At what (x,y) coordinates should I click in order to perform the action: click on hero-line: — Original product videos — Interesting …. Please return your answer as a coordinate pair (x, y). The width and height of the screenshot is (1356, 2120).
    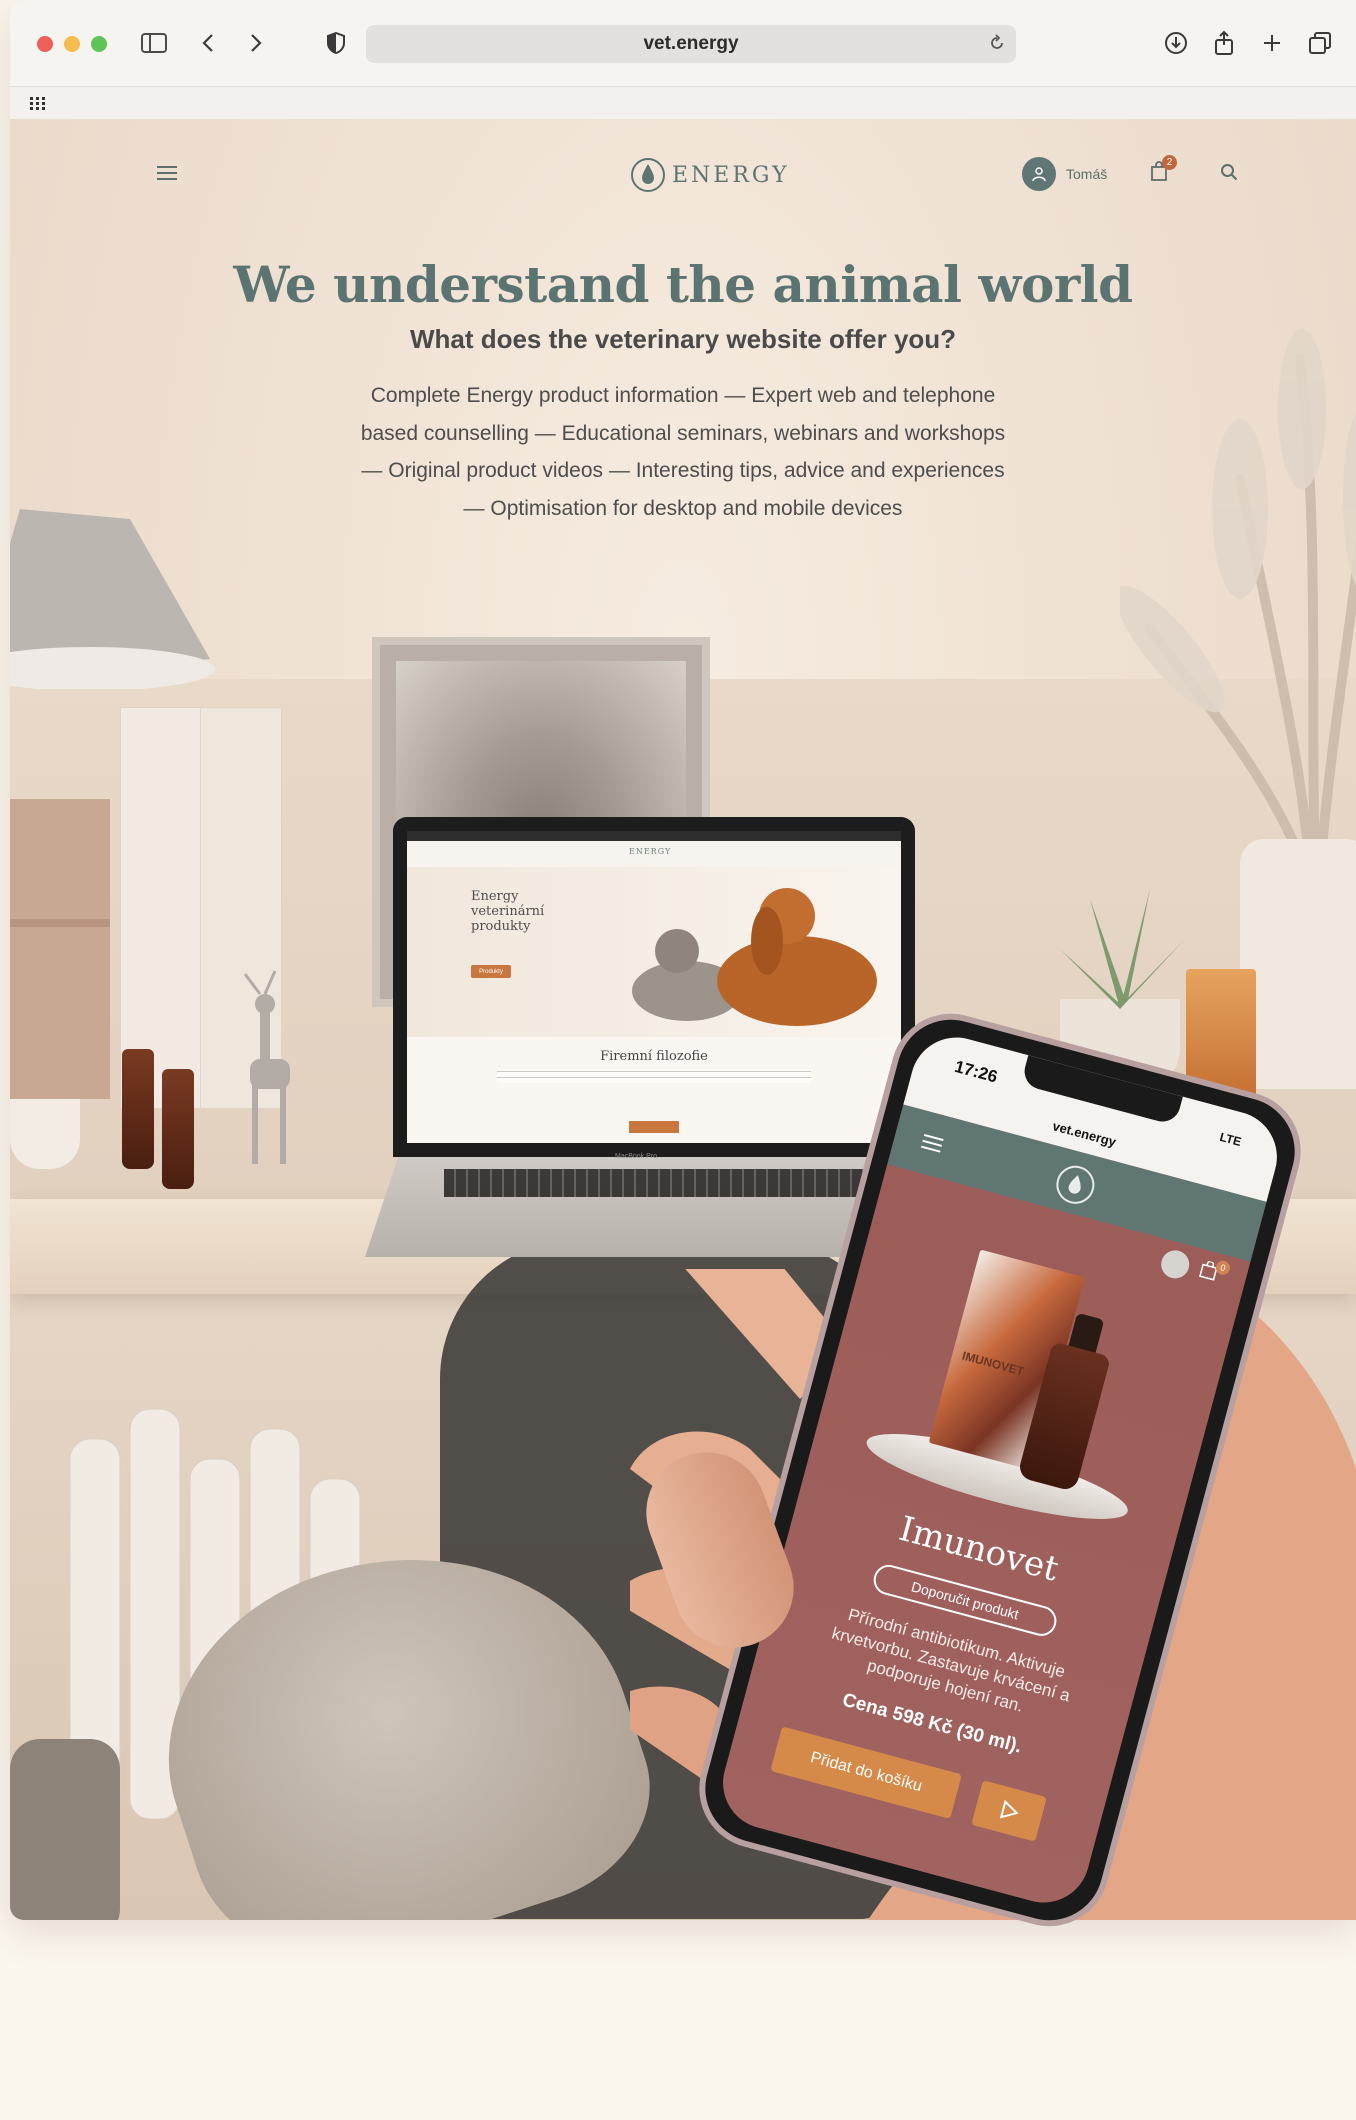
    Looking at the image, I should click on (683, 470).